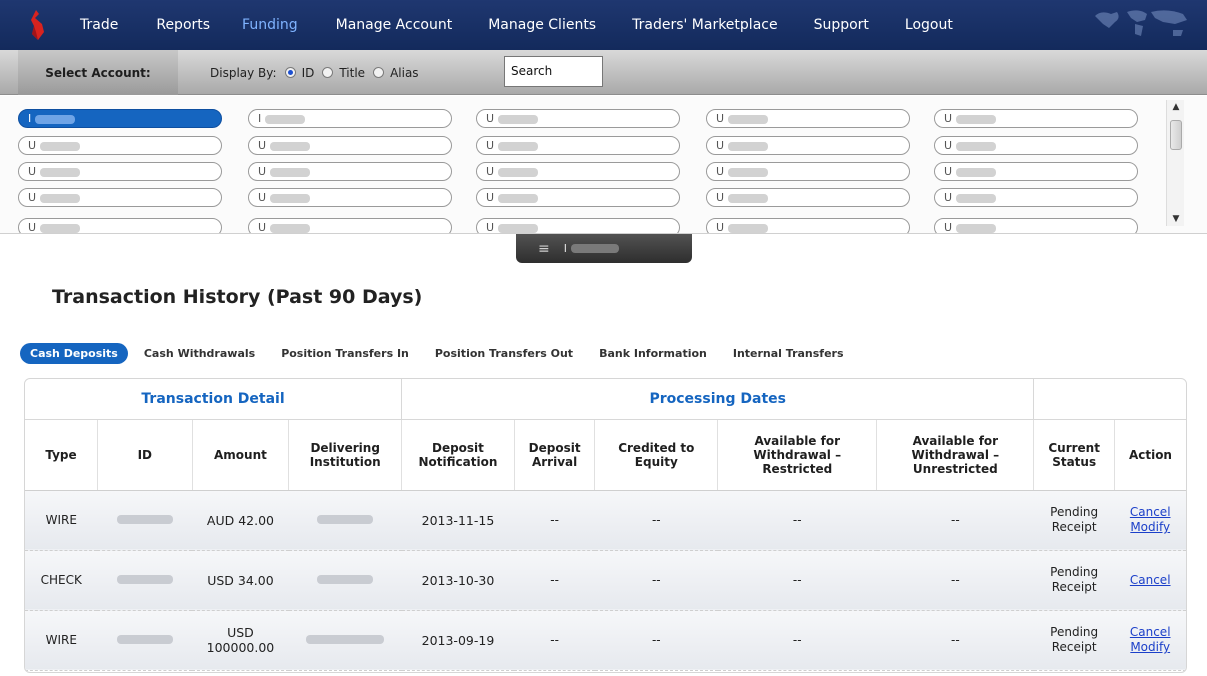 The image size is (1207, 676). What do you see at coordinates (328, 72) in the screenshot?
I see `display-by-title-radio` at bounding box center [328, 72].